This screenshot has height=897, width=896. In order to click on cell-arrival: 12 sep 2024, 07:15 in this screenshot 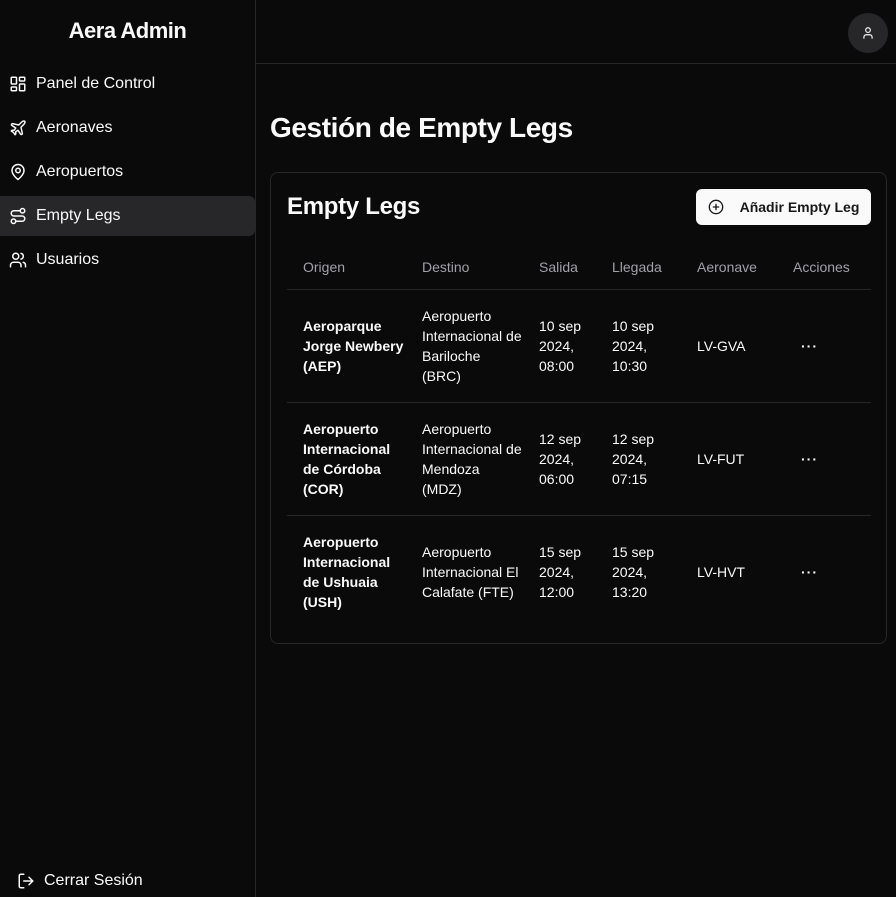, I will do `click(638, 459)`.